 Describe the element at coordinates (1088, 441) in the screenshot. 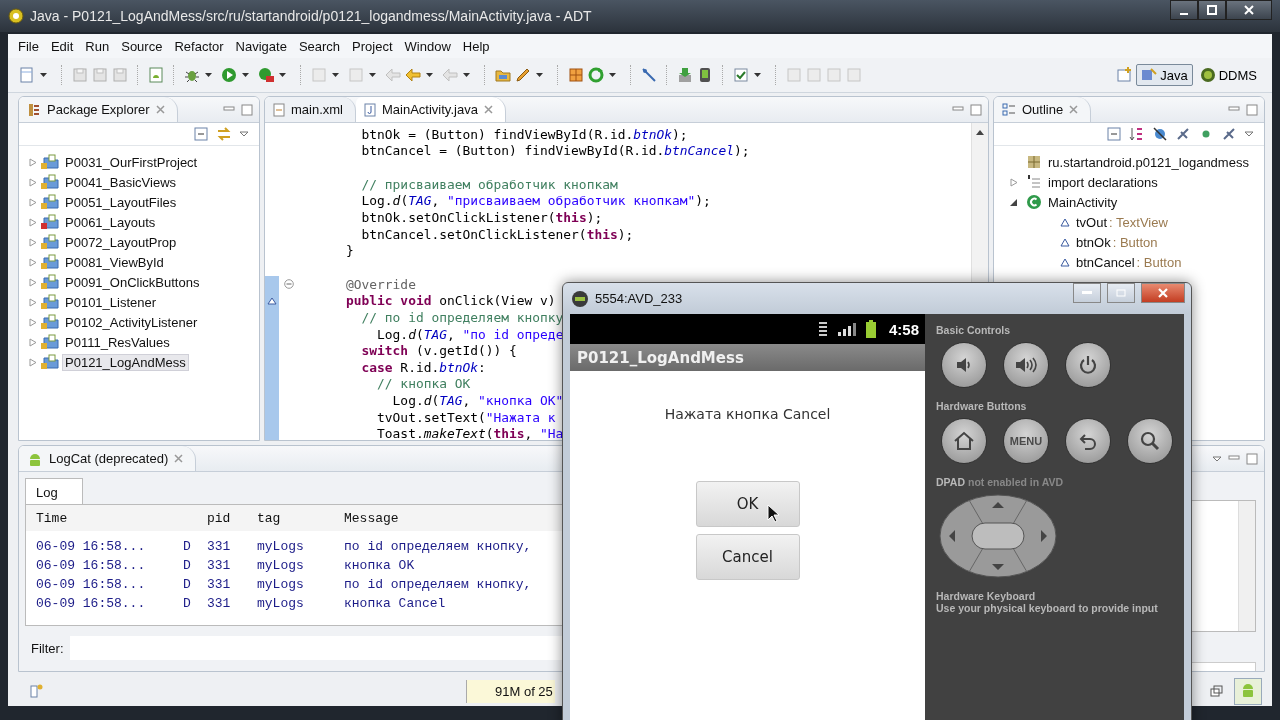

I see `back-button` at that location.